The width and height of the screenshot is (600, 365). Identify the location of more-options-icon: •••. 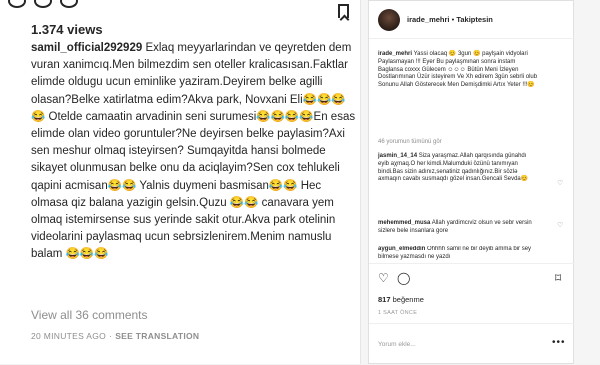
(559, 342).